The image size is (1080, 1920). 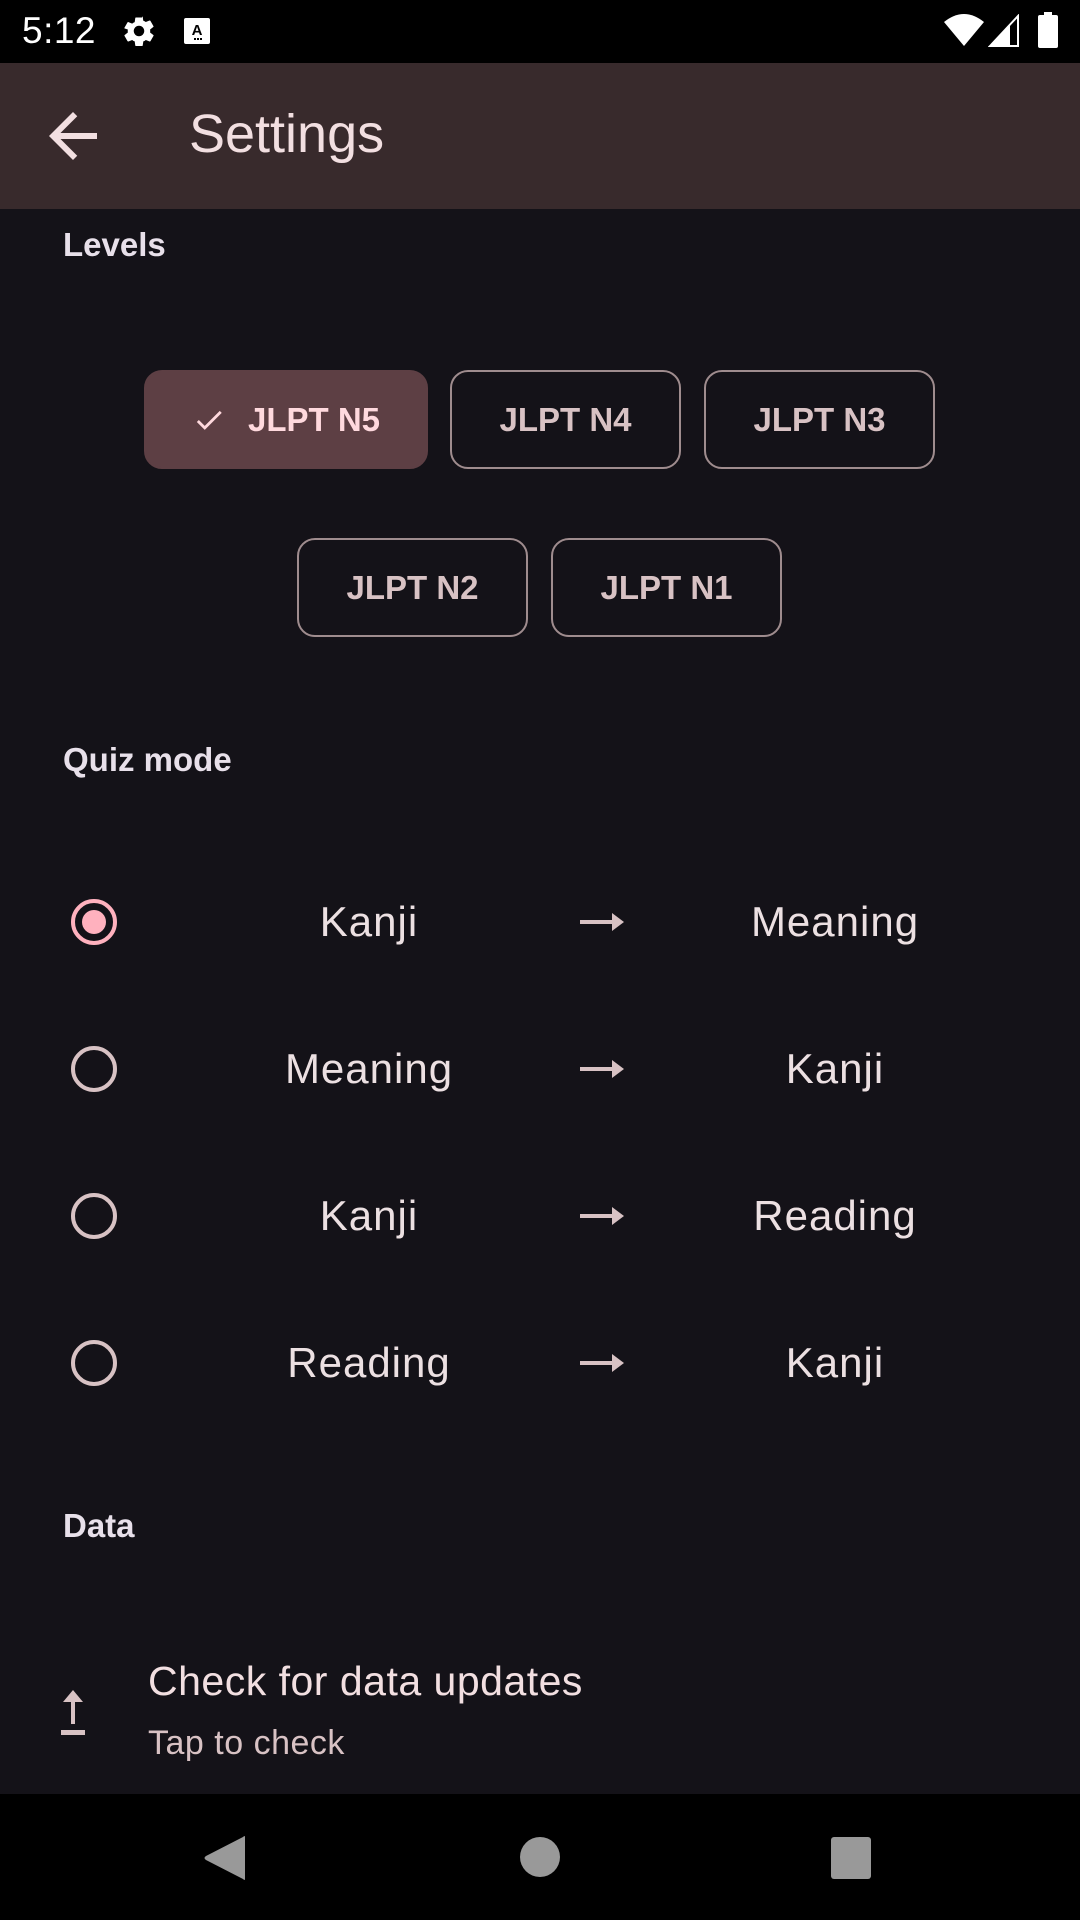 I want to click on chip-jlpt-n2: JLPT N2, so click(x=412, y=587).